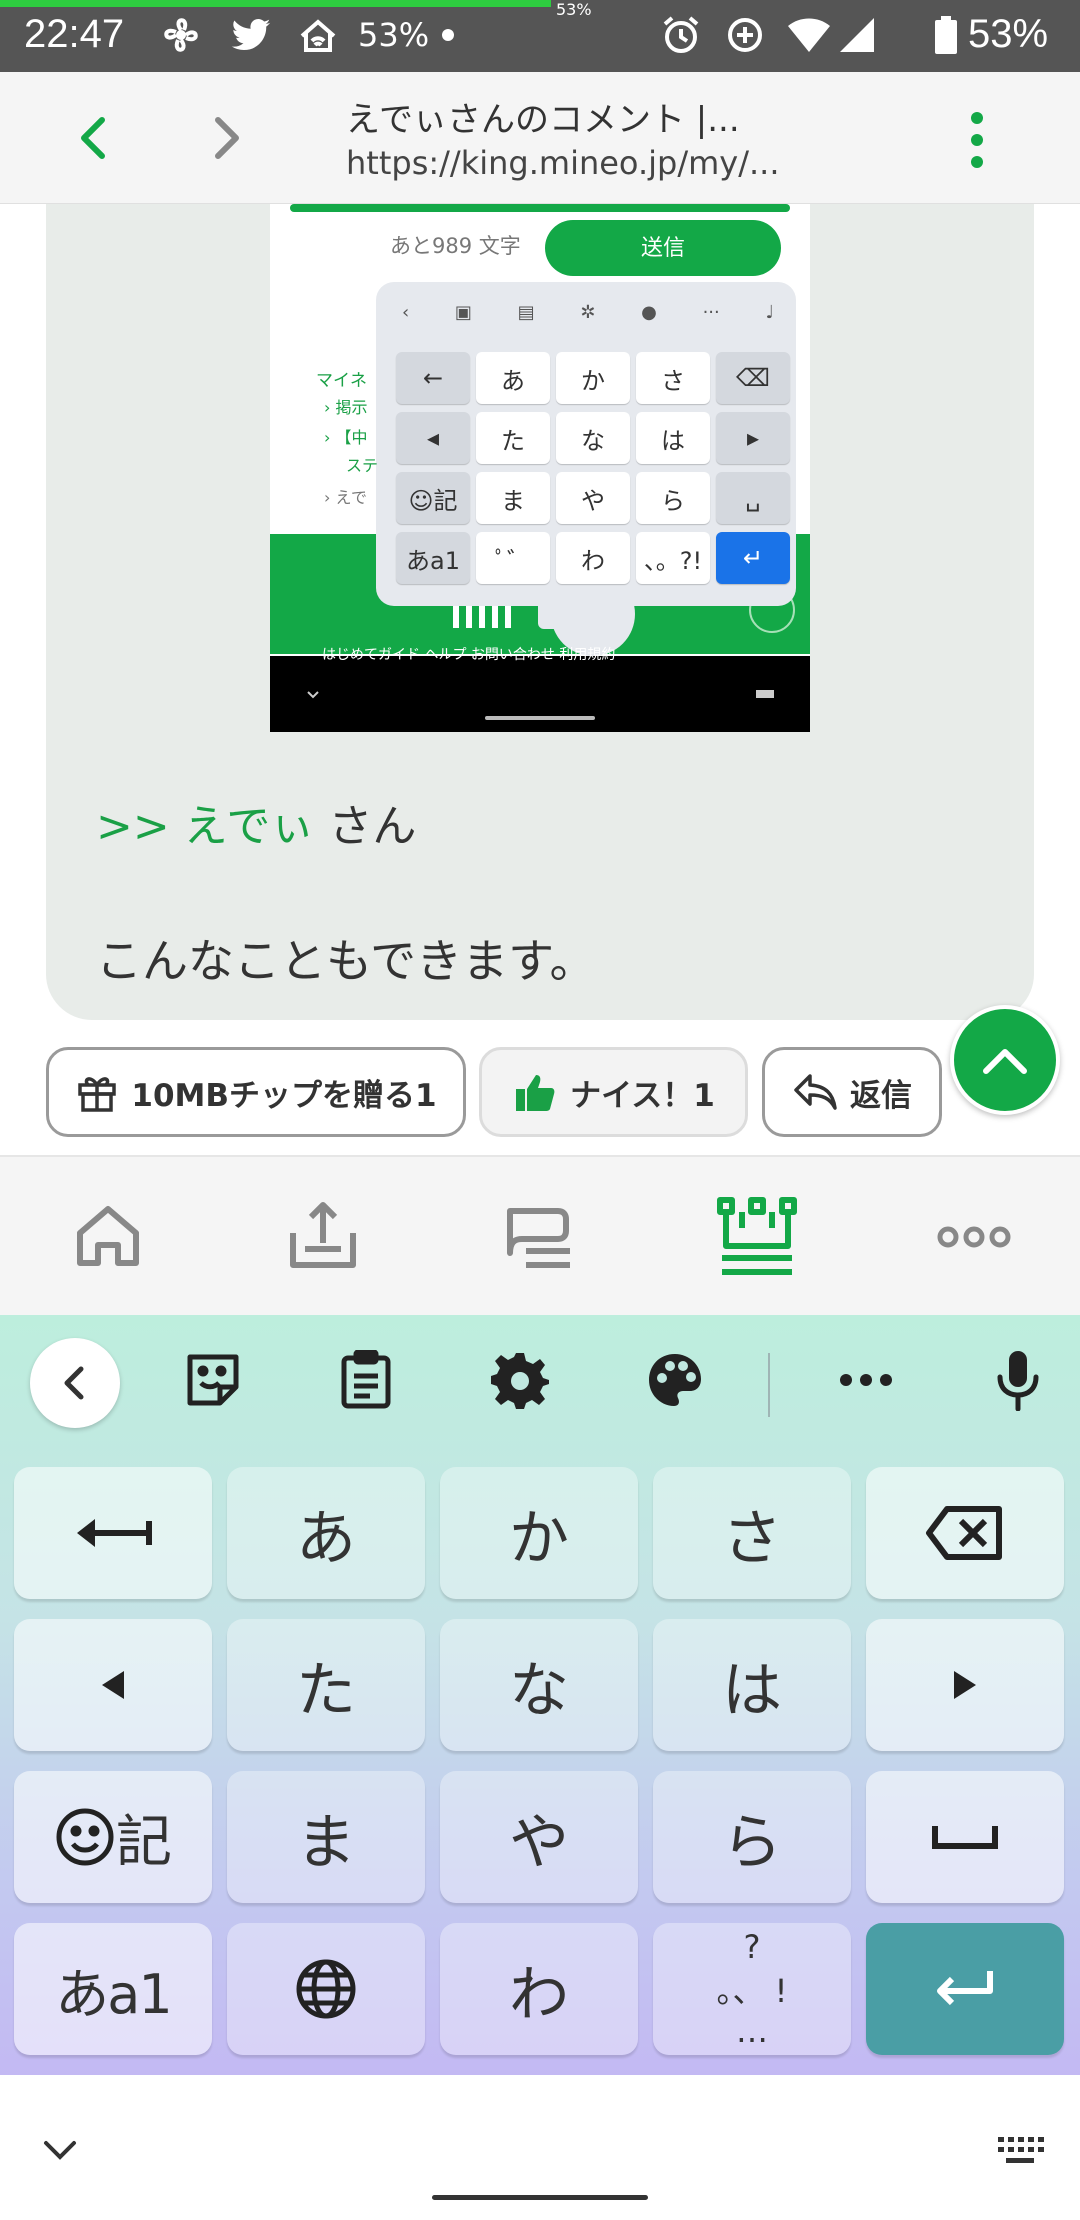 The height and width of the screenshot is (2220, 1080). What do you see at coordinates (520, 1380) in the screenshot?
I see `kb-settings-button` at bounding box center [520, 1380].